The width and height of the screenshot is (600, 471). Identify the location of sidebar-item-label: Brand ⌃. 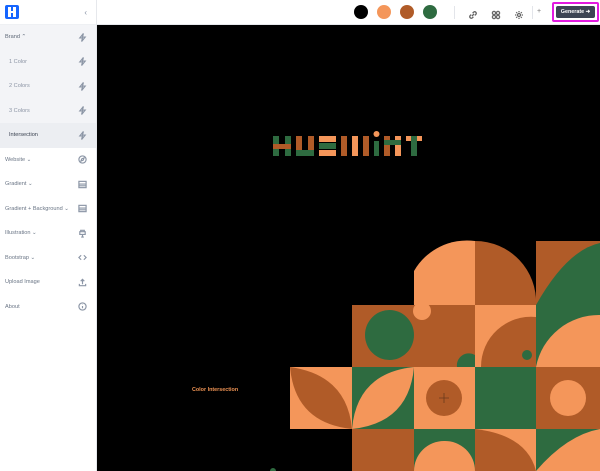
(16, 37).